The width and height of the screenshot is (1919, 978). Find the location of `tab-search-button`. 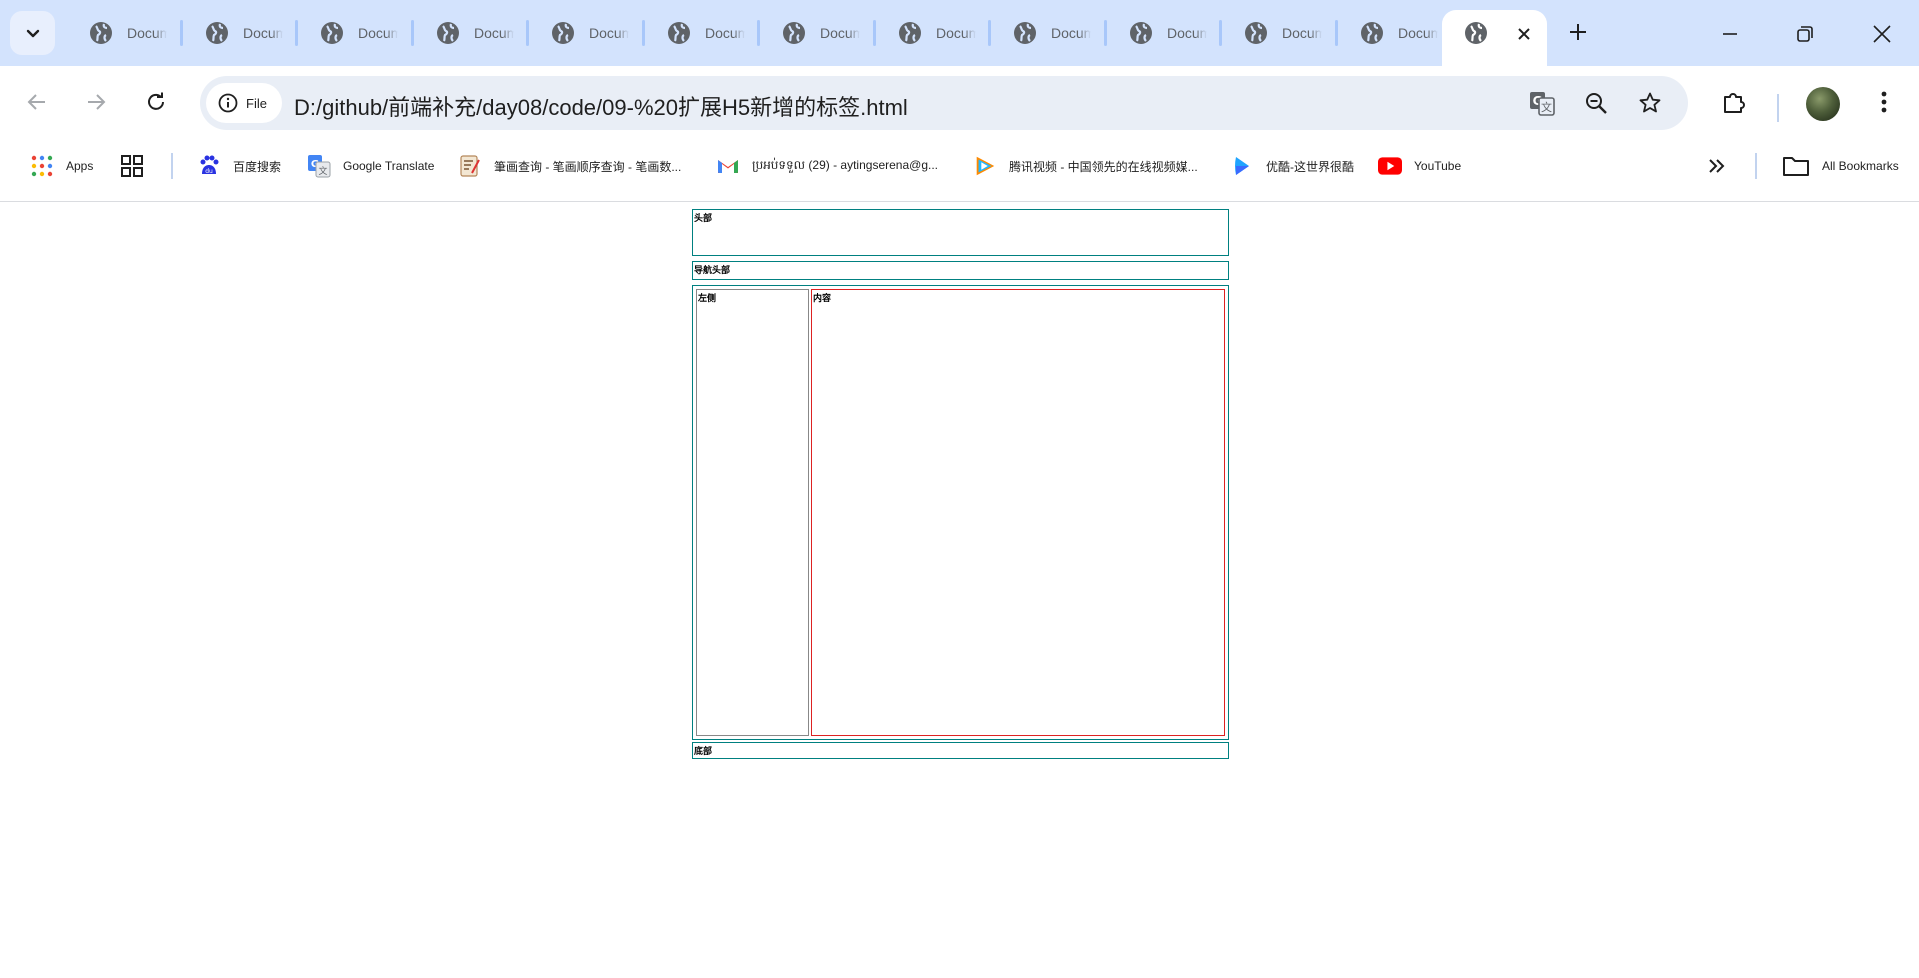

tab-search-button is located at coordinates (32, 33).